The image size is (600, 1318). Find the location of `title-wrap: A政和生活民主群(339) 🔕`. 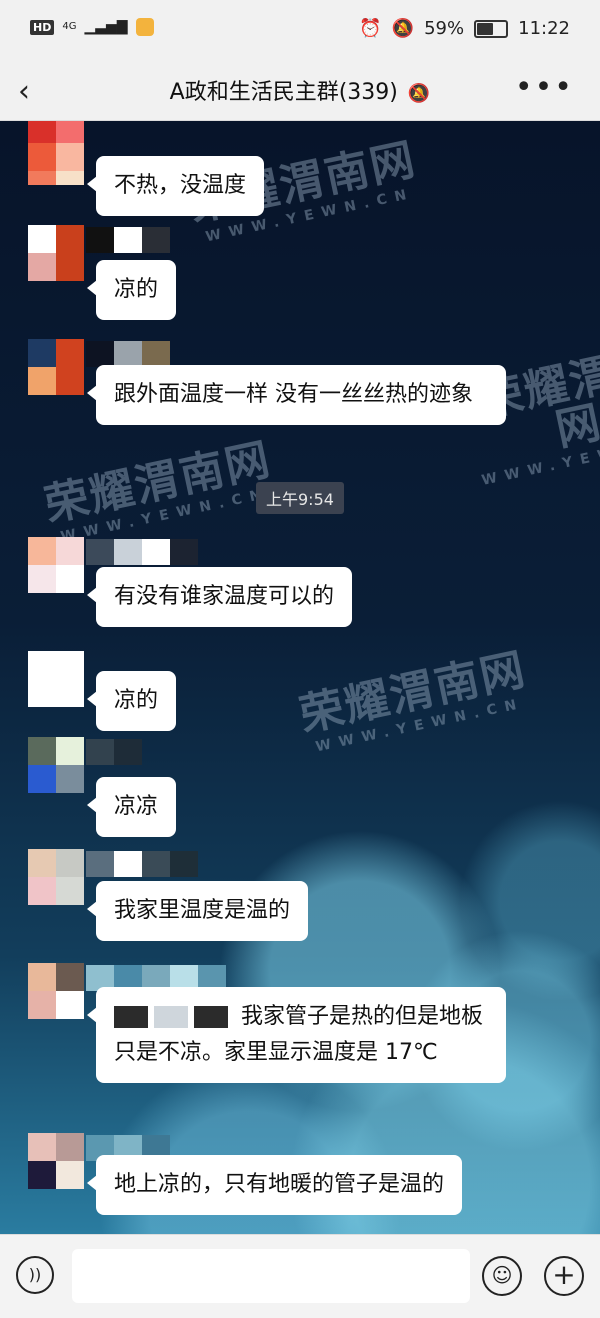

title-wrap: A政和生活民主群(339) 🔕 is located at coordinates (300, 90).